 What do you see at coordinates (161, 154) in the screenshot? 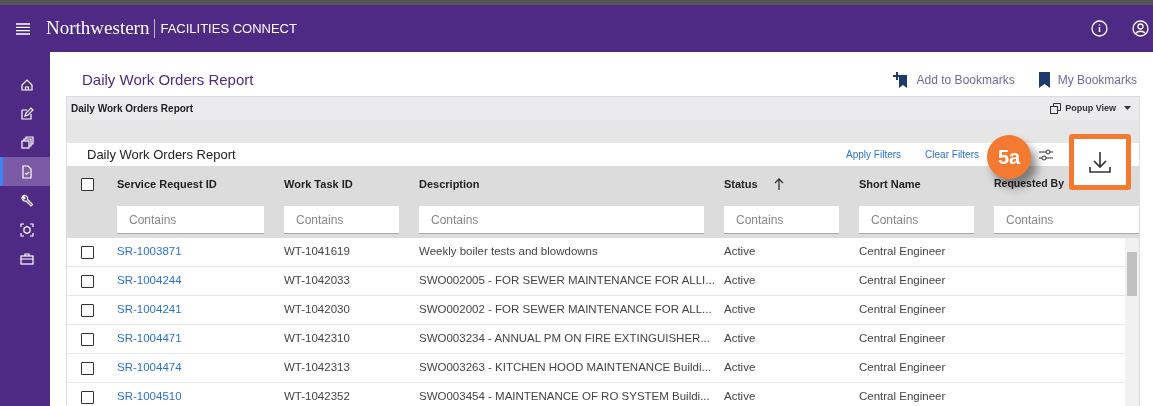
I see `grid-title: Daily Work Orders Report` at bounding box center [161, 154].